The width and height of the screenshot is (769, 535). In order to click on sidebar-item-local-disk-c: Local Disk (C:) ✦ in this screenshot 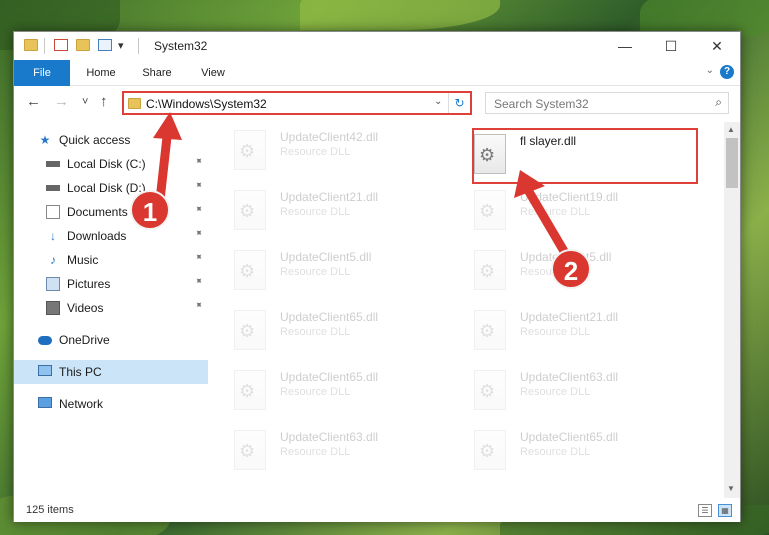, I will do `click(111, 164)`.